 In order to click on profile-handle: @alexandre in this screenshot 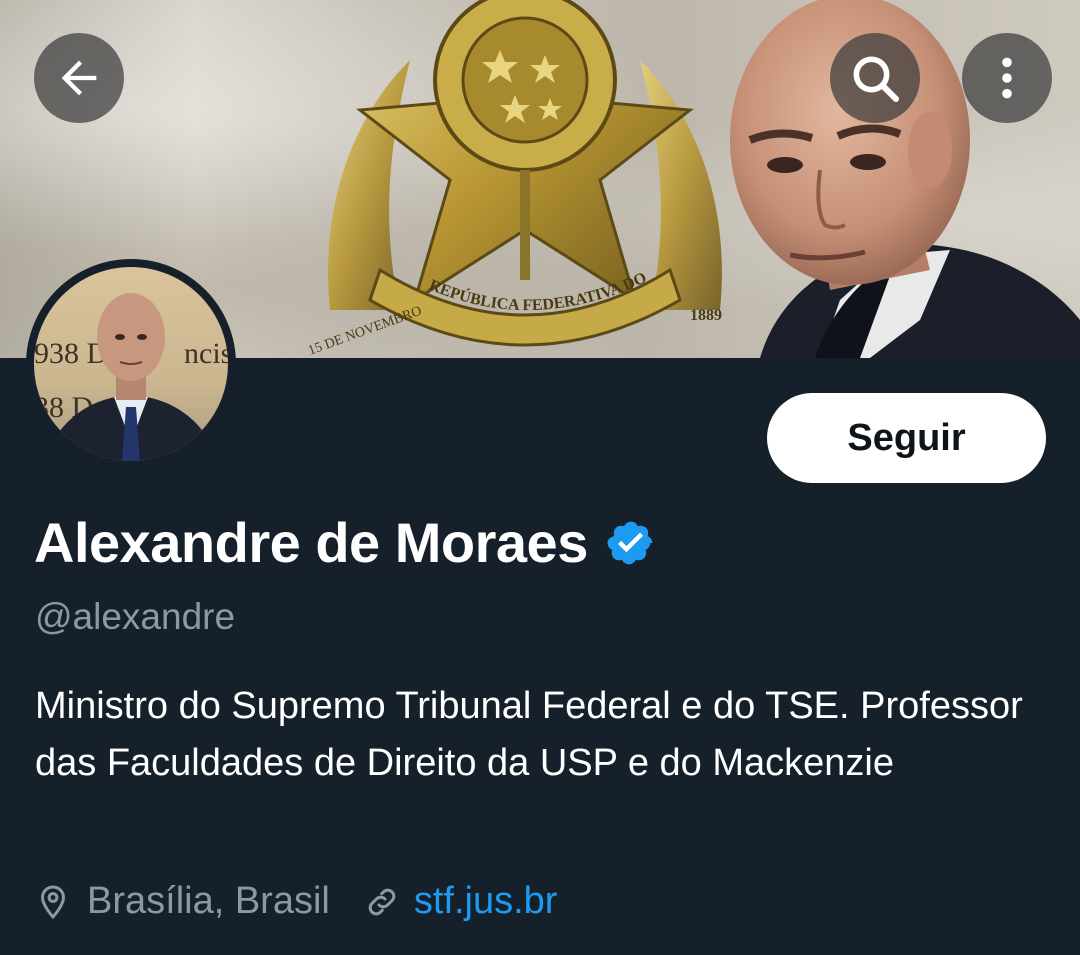, I will do `click(135, 616)`.